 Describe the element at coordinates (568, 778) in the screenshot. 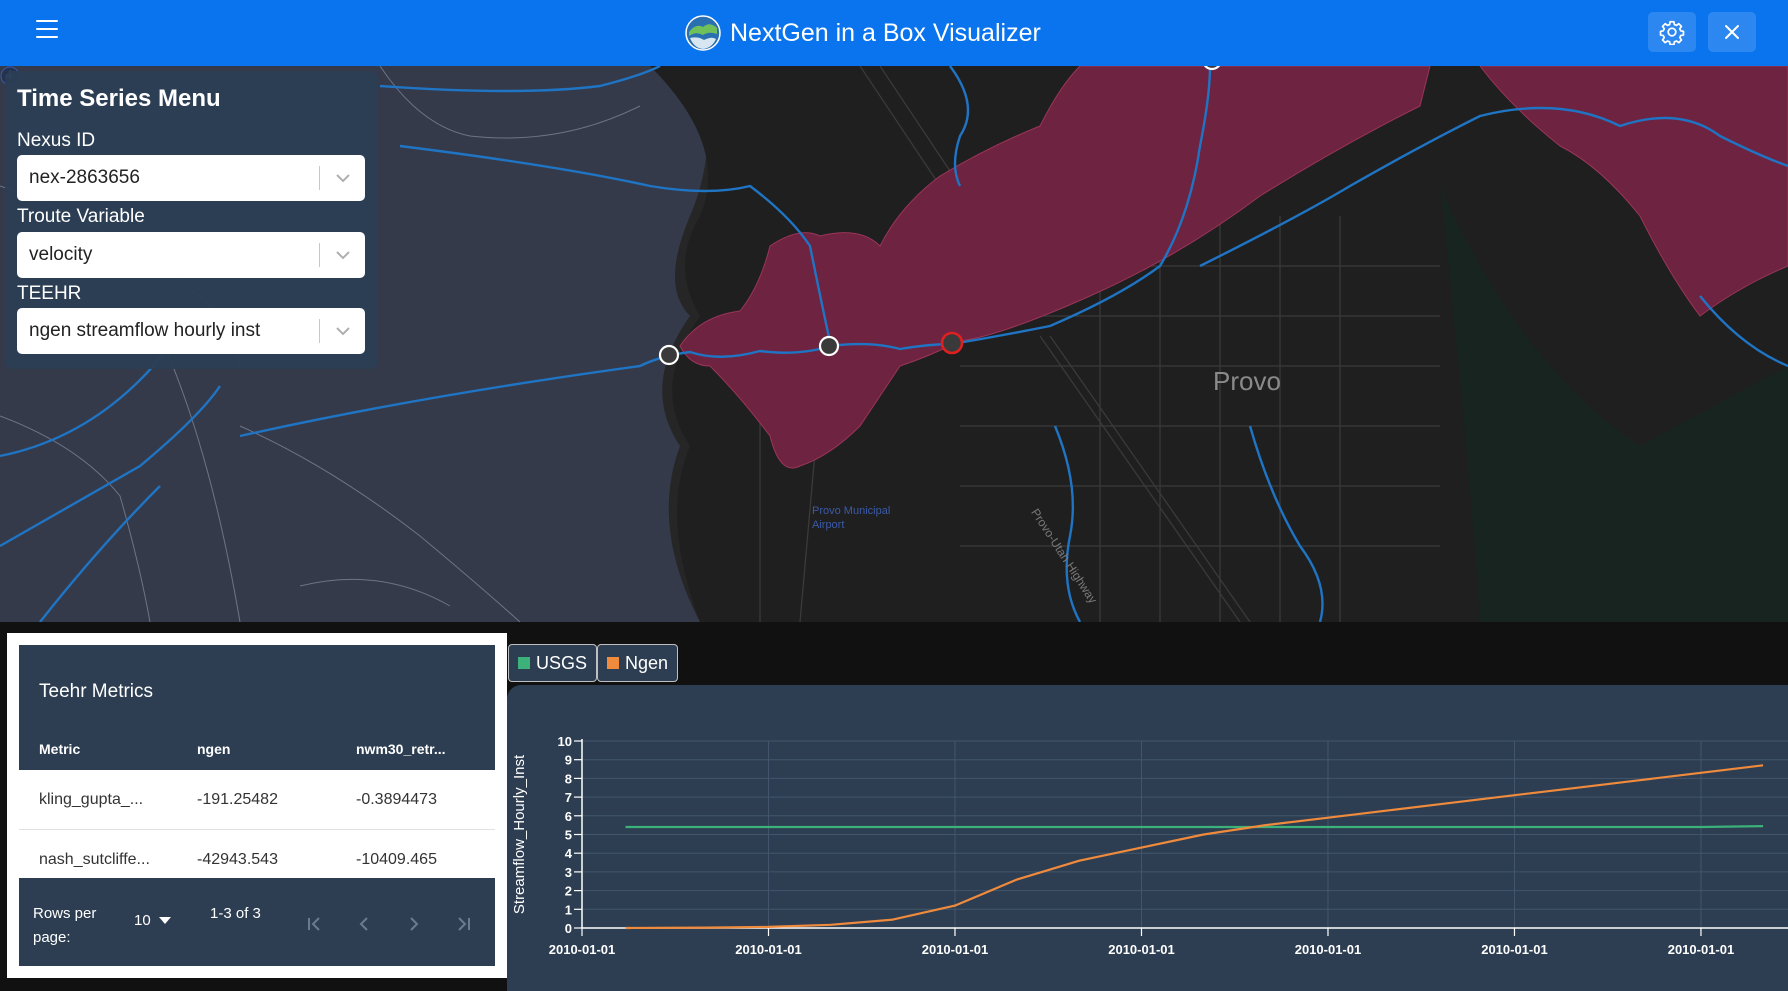

I see `y-tick-label: 8` at that location.